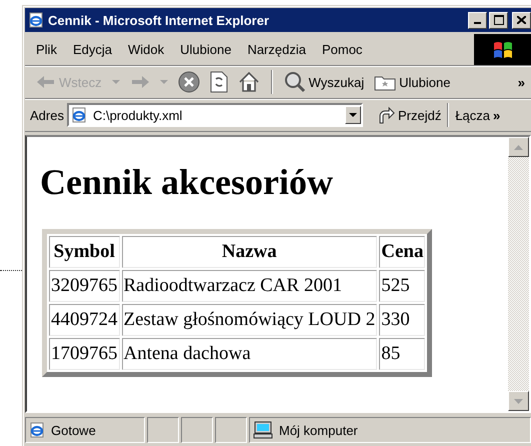  Describe the element at coordinates (472, 115) in the screenshot. I see `links-button: Łącza` at that location.